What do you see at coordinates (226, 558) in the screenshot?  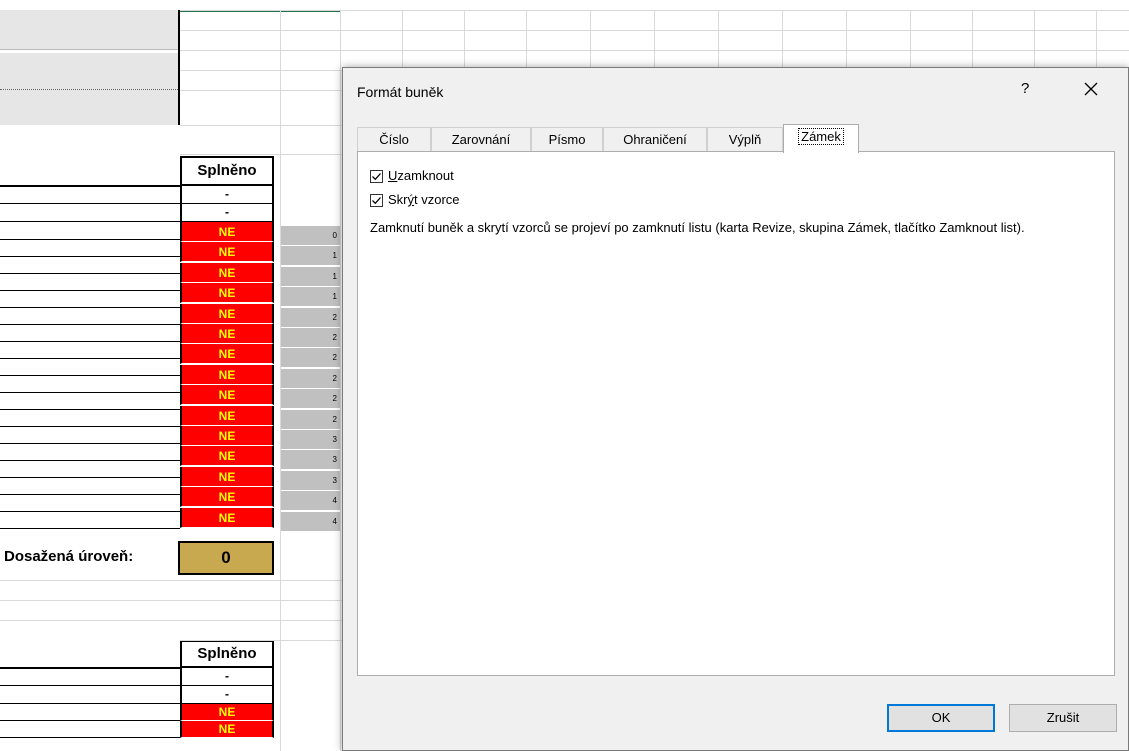 I see `achieved-level-value: 0` at bounding box center [226, 558].